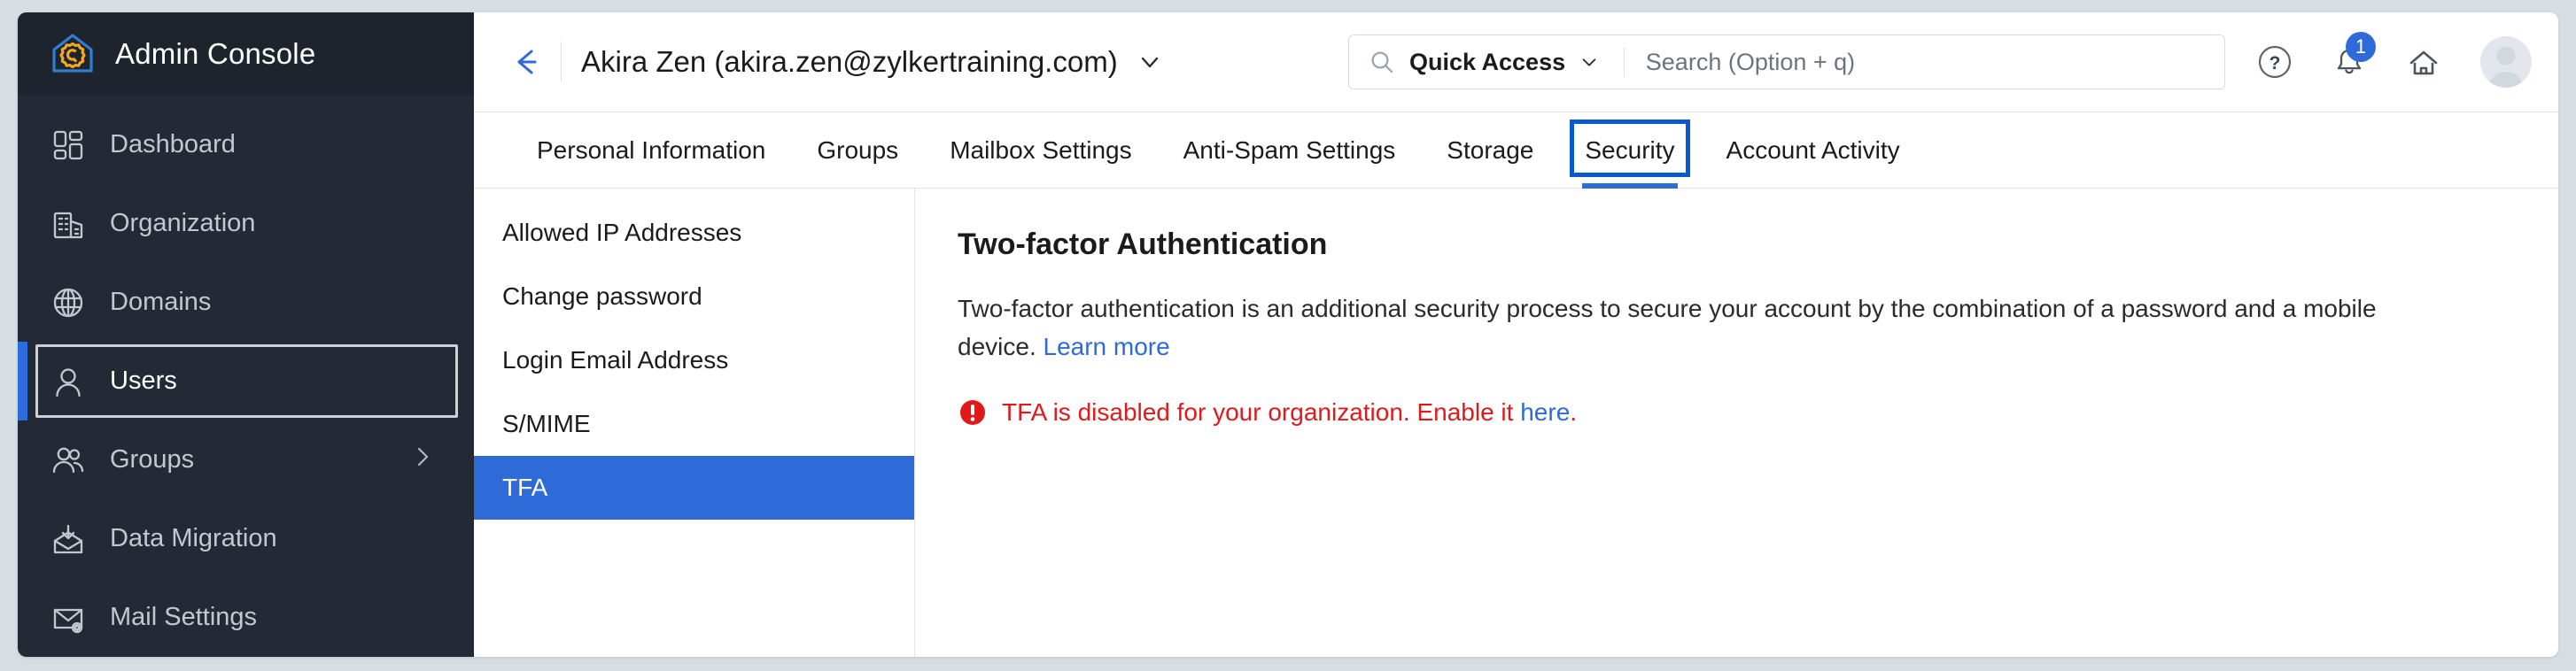 The height and width of the screenshot is (671, 2576). What do you see at coordinates (1487, 63) in the screenshot?
I see `quick-access-label: Quick Access` at bounding box center [1487, 63].